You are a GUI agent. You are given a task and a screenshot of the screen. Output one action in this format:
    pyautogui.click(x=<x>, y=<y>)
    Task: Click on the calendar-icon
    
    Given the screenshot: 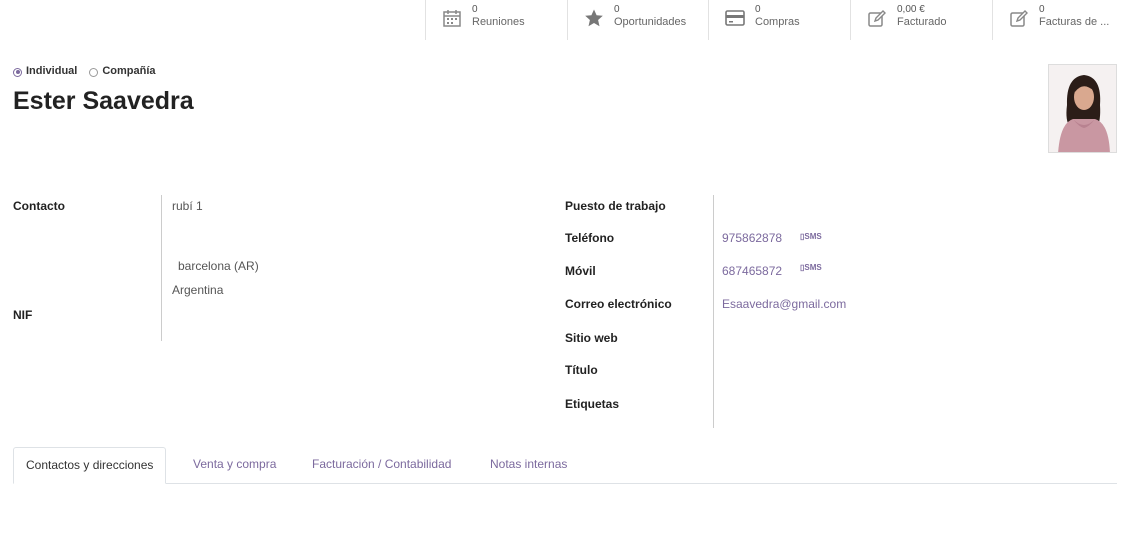 What is the action you would take?
    pyautogui.click(x=452, y=18)
    